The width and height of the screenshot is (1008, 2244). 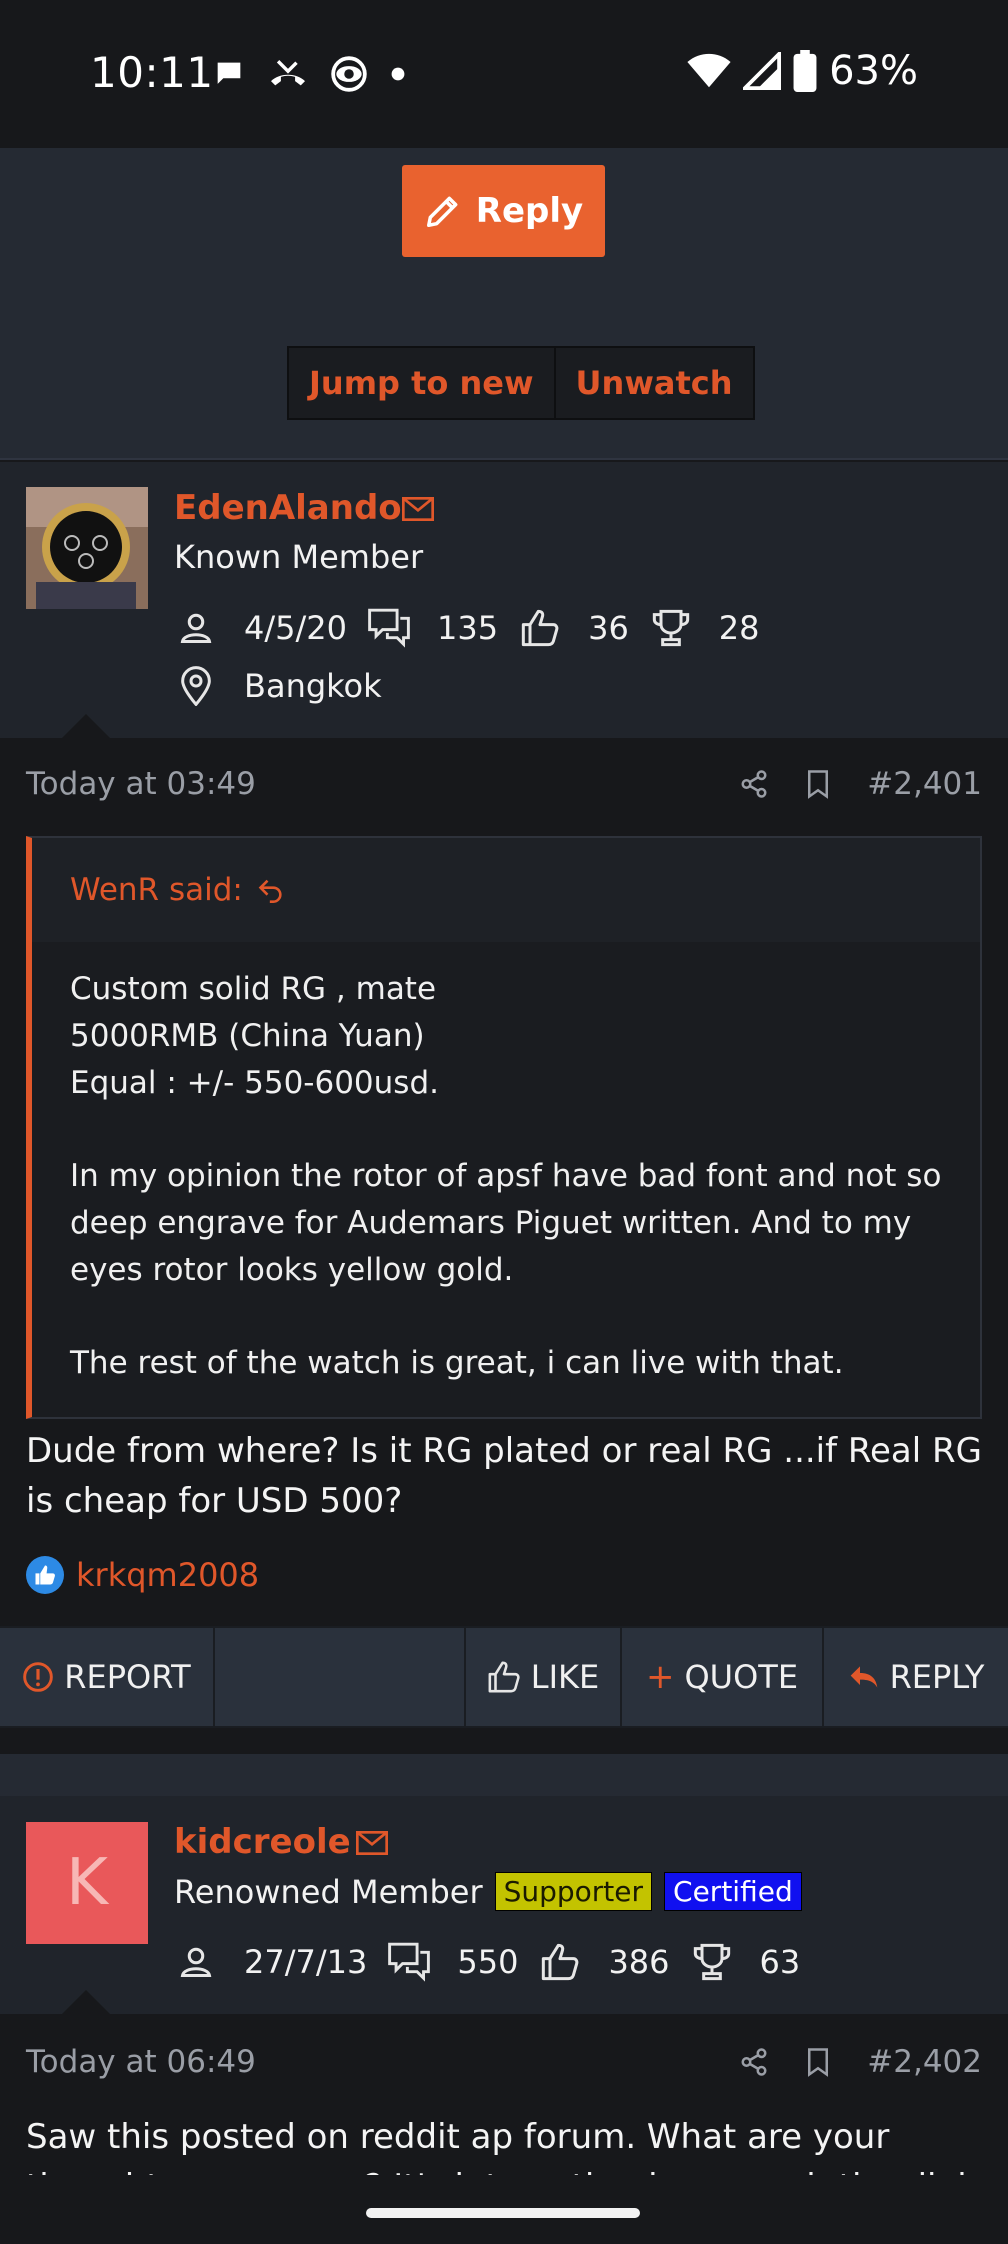 I want to click on like-label: LIKE, so click(x=565, y=1677).